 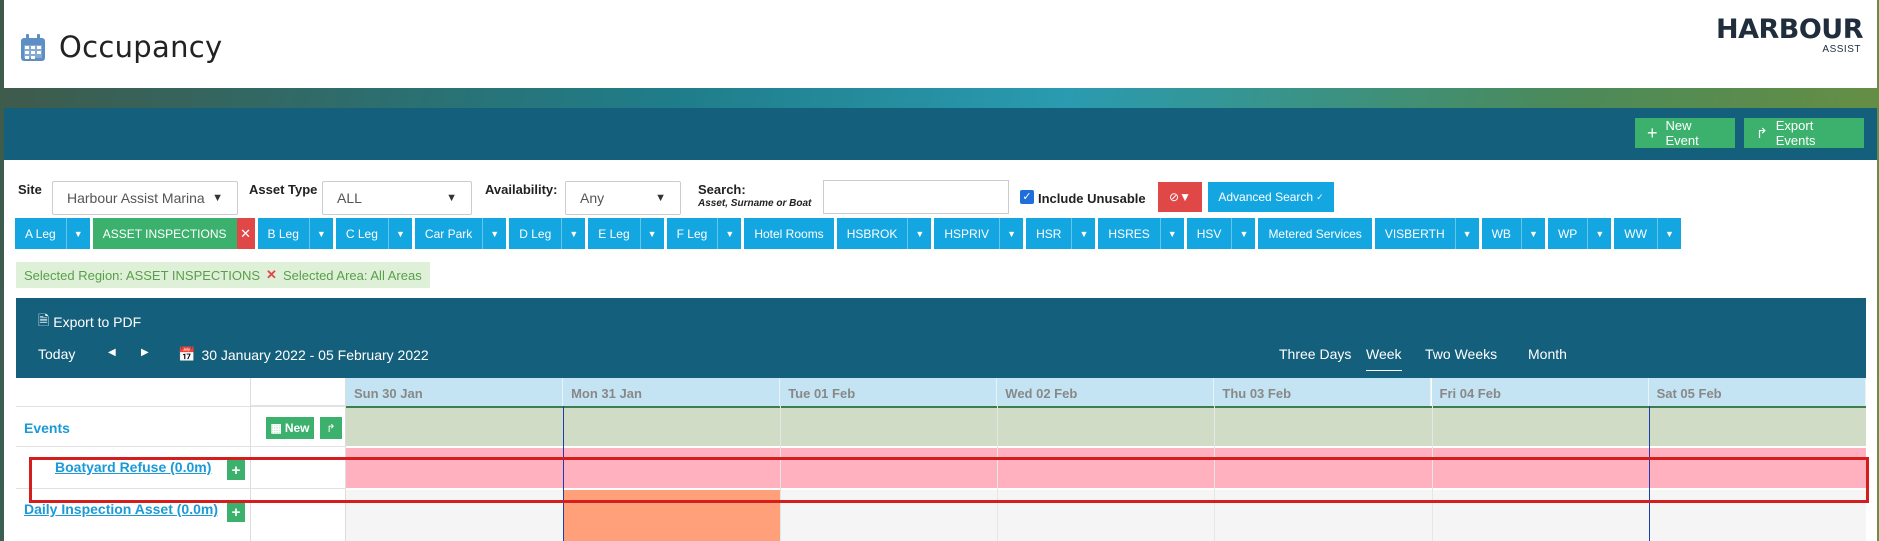 What do you see at coordinates (1635, 233) in the screenshot?
I see `region-tab-label: WW` at bounding box center [1635, 233].